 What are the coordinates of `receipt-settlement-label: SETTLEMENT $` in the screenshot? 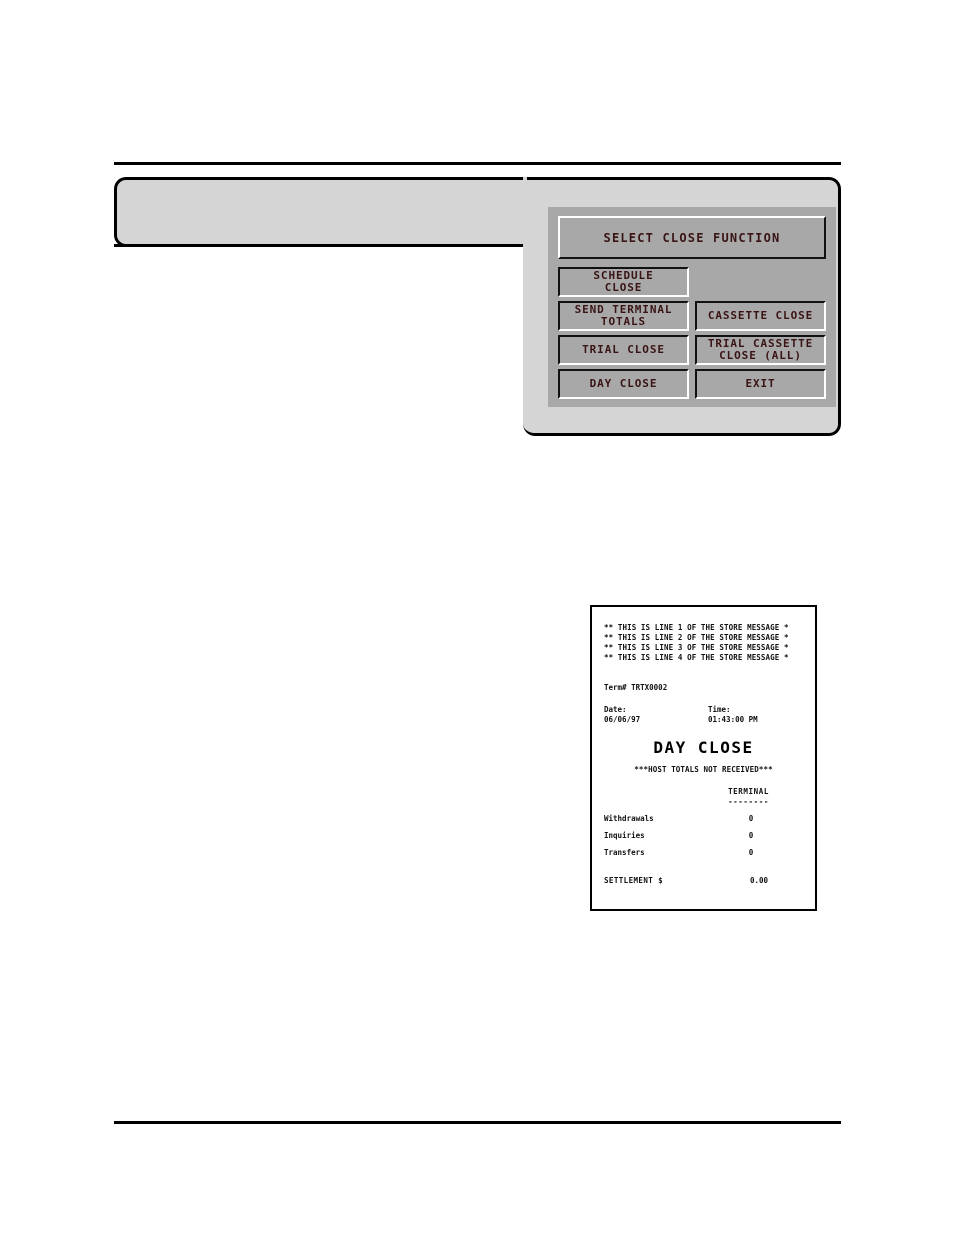 It's located at (633, 880).